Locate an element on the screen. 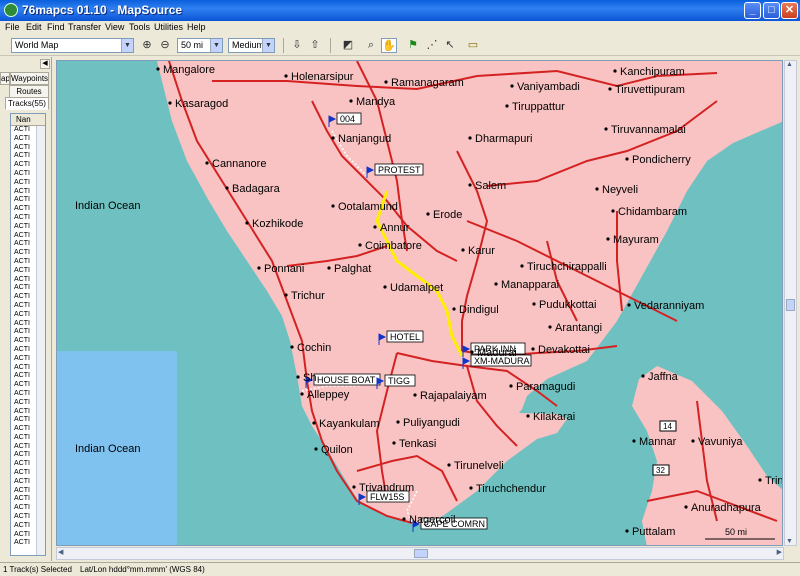  scroll-up-icon: ▲ is located at coordinates (789, 64).